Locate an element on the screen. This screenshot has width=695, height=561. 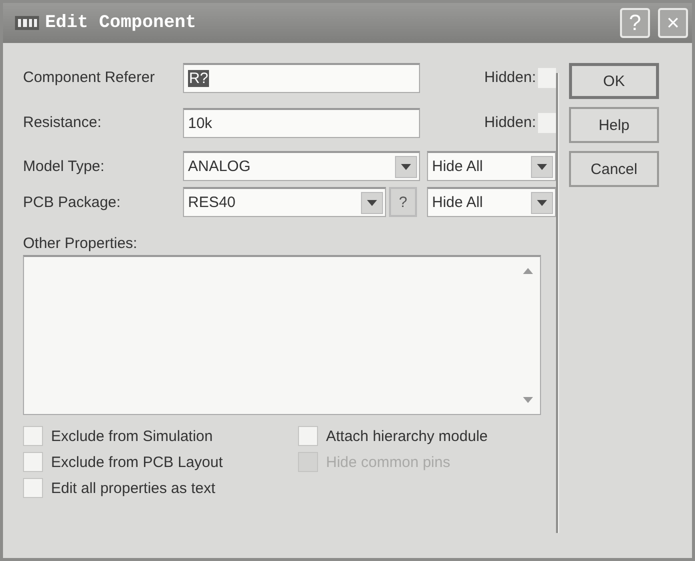
browse-button: ? is located at coordinates (403, 202).